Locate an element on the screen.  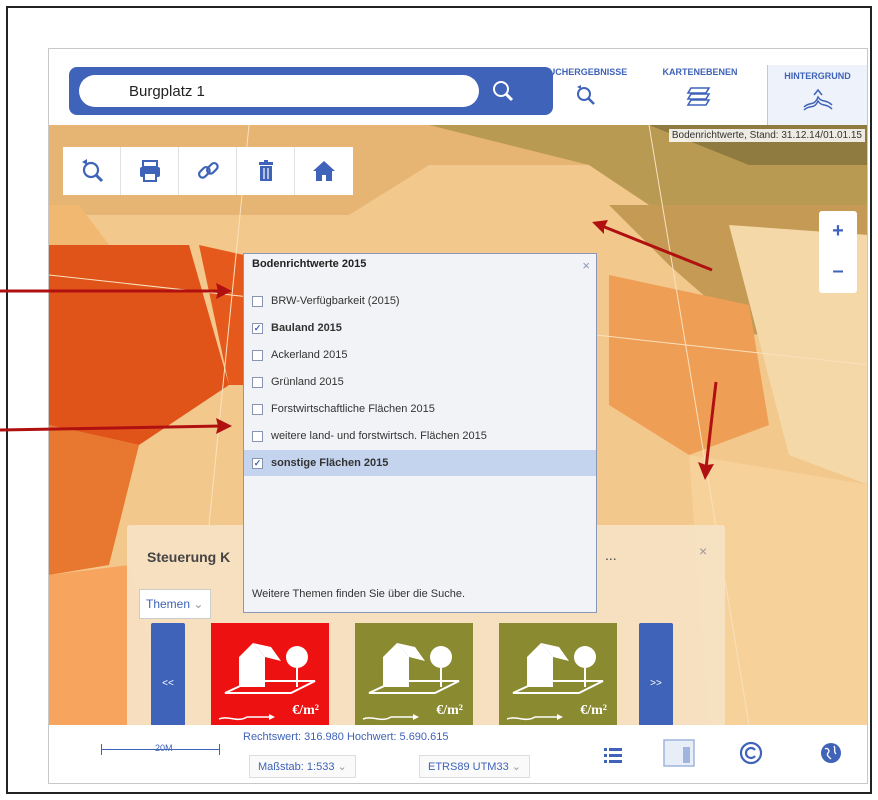
themen-select: Themen ⌄ is located at coordinates (175, 604).